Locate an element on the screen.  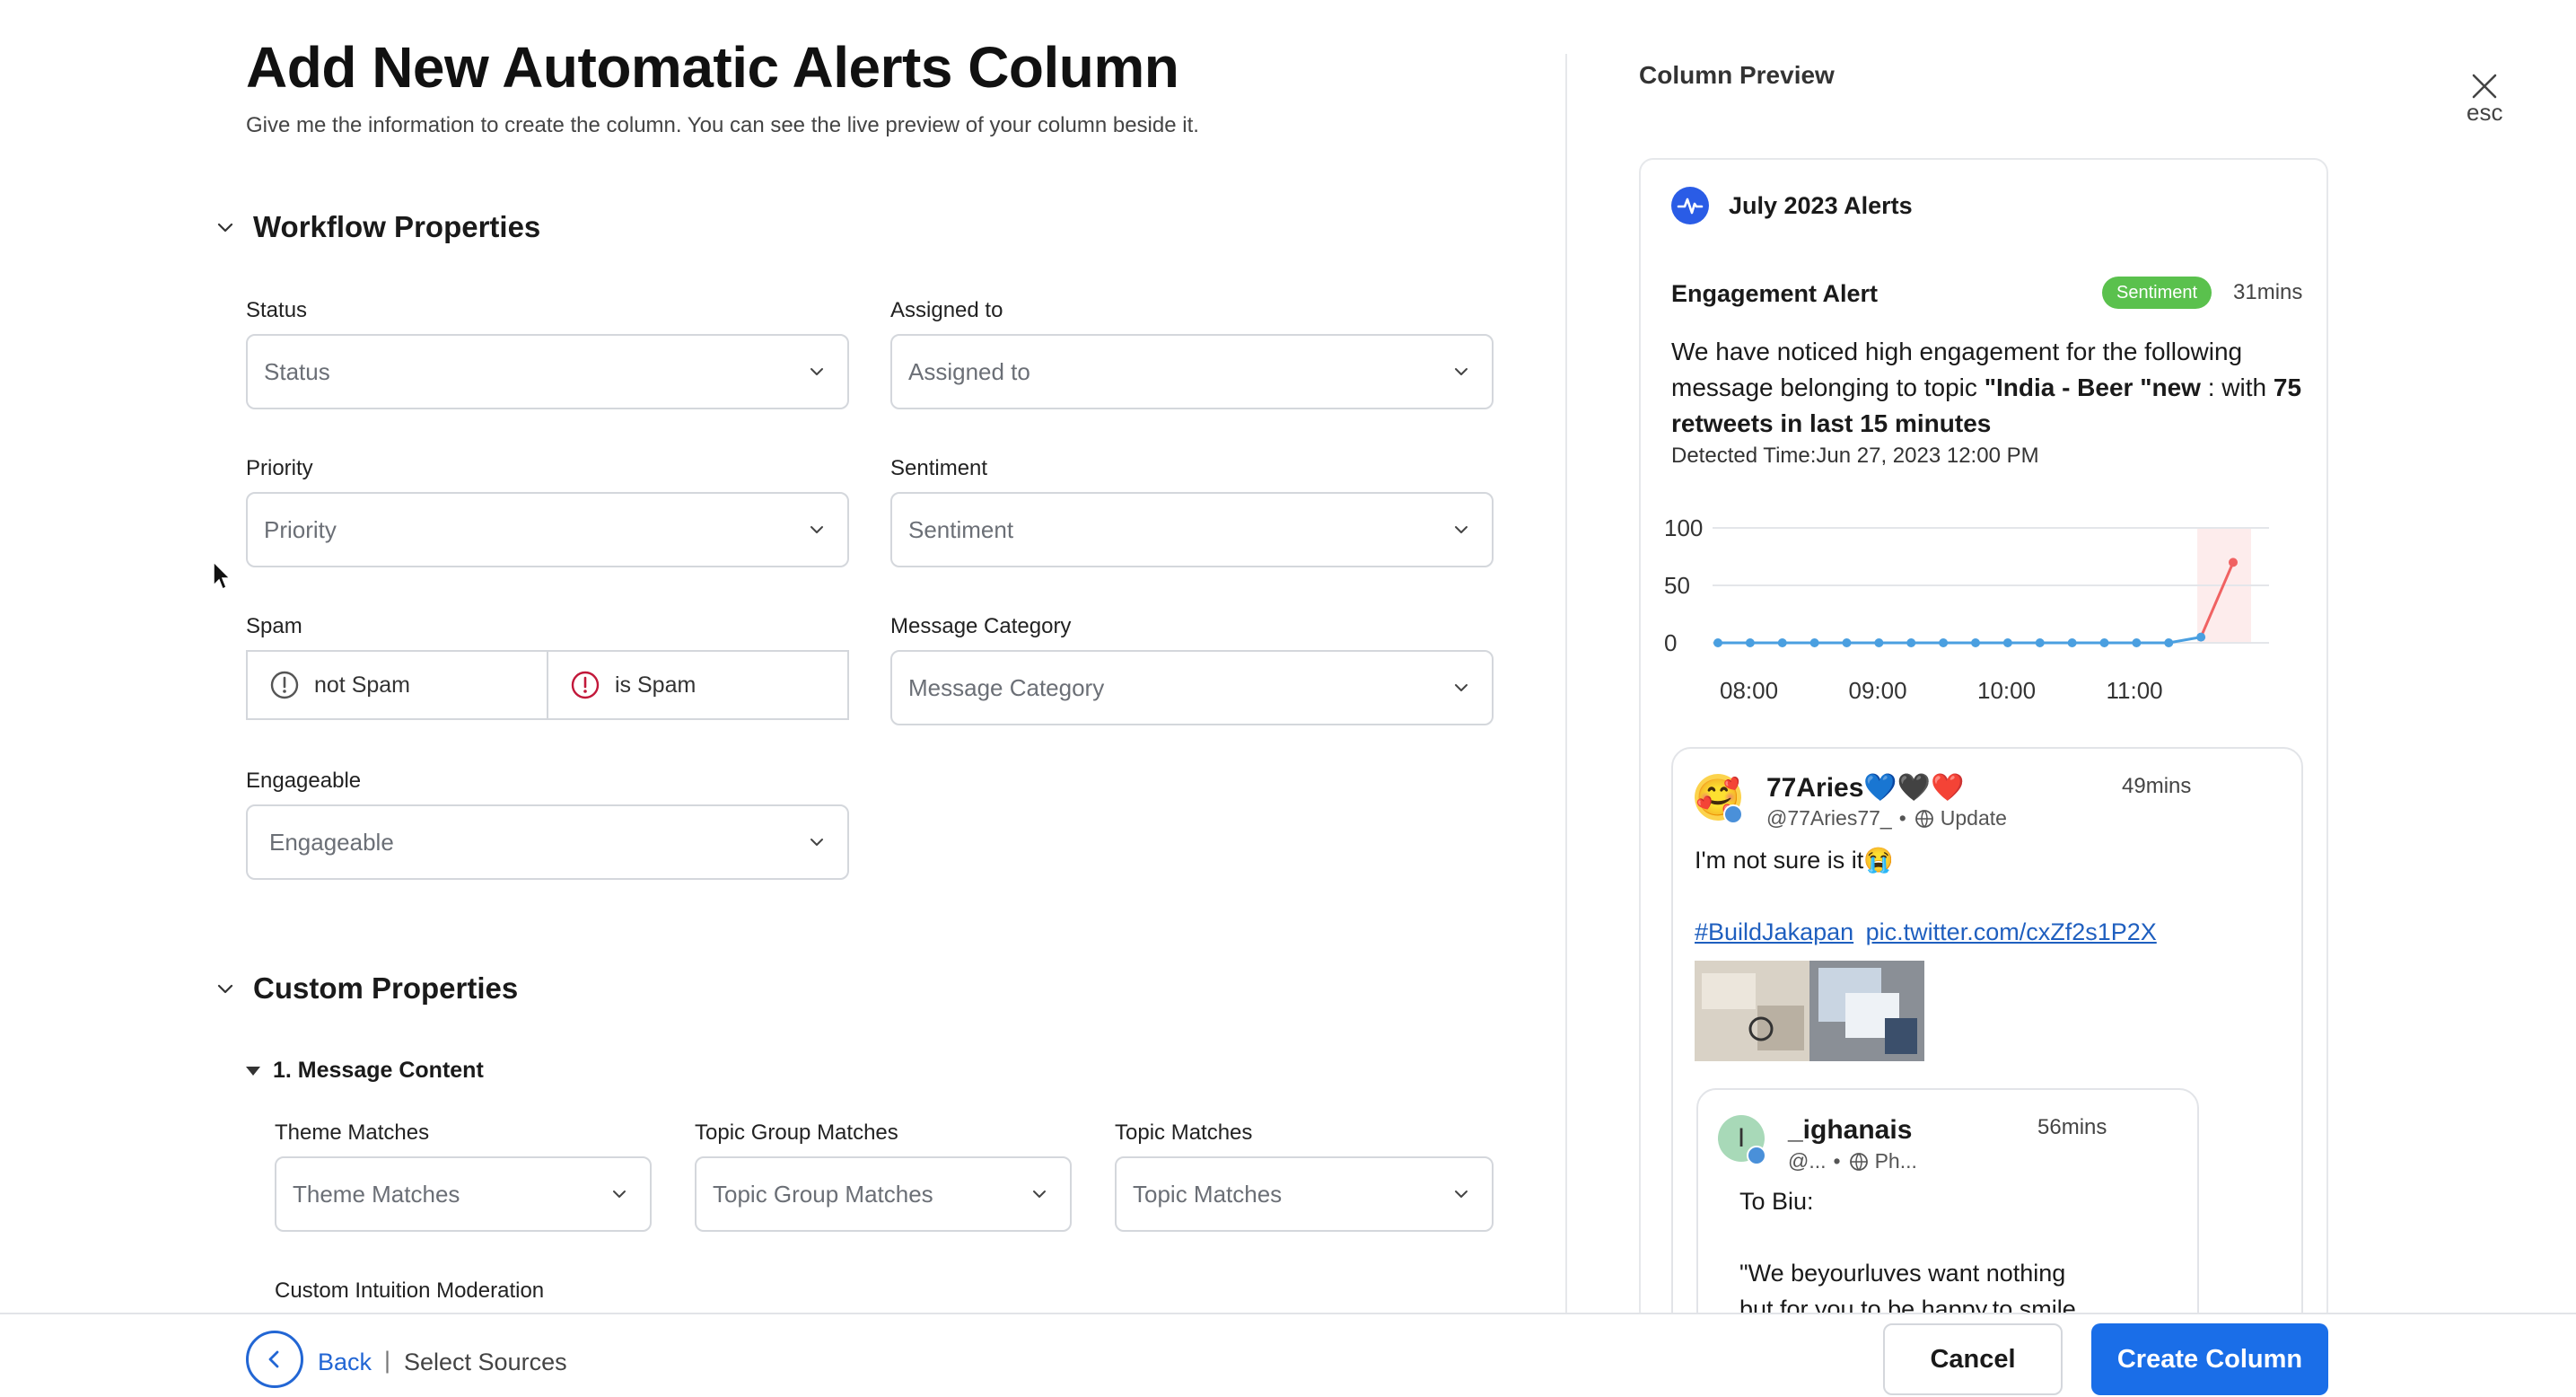
topic-matches-select: Topic Matches is located at coordinates (1304, 1194).